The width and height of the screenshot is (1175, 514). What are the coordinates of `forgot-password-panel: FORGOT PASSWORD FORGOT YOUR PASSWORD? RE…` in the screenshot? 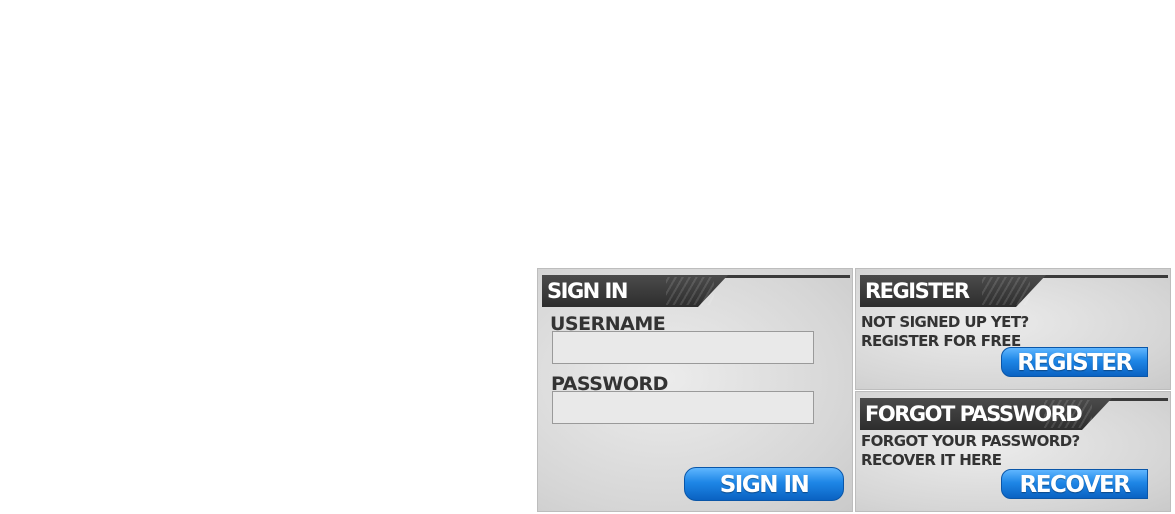 It's located at (1013, 451).